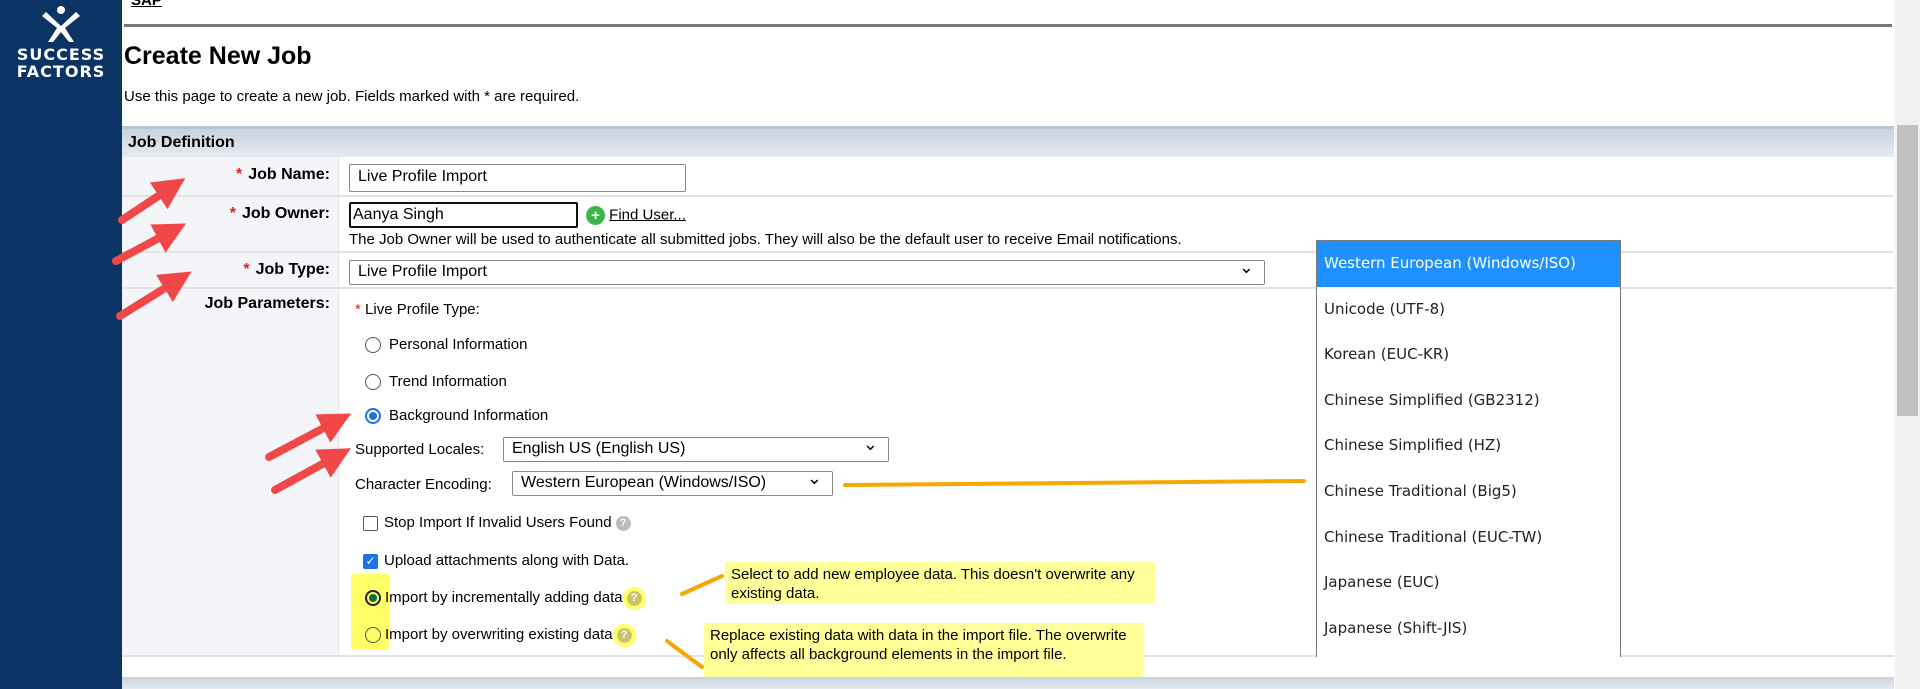 The height and width of the screenshot is (689, 1920). What do you see at coordinates (1008, 25) in the screenshot?
I see `divider` at bounding box center [1008, 25].